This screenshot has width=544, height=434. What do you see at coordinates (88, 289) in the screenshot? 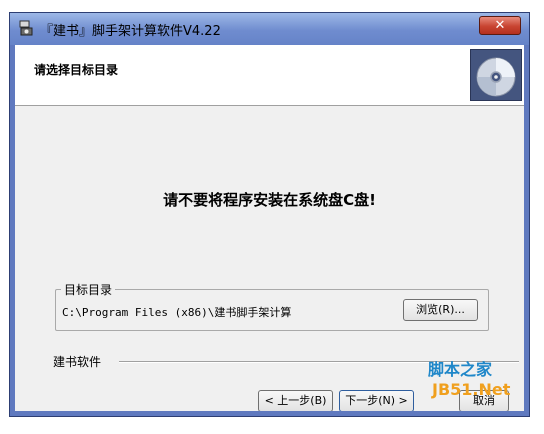
I see `target-directory-label: 目标目录` at bounding box center [88, 289].